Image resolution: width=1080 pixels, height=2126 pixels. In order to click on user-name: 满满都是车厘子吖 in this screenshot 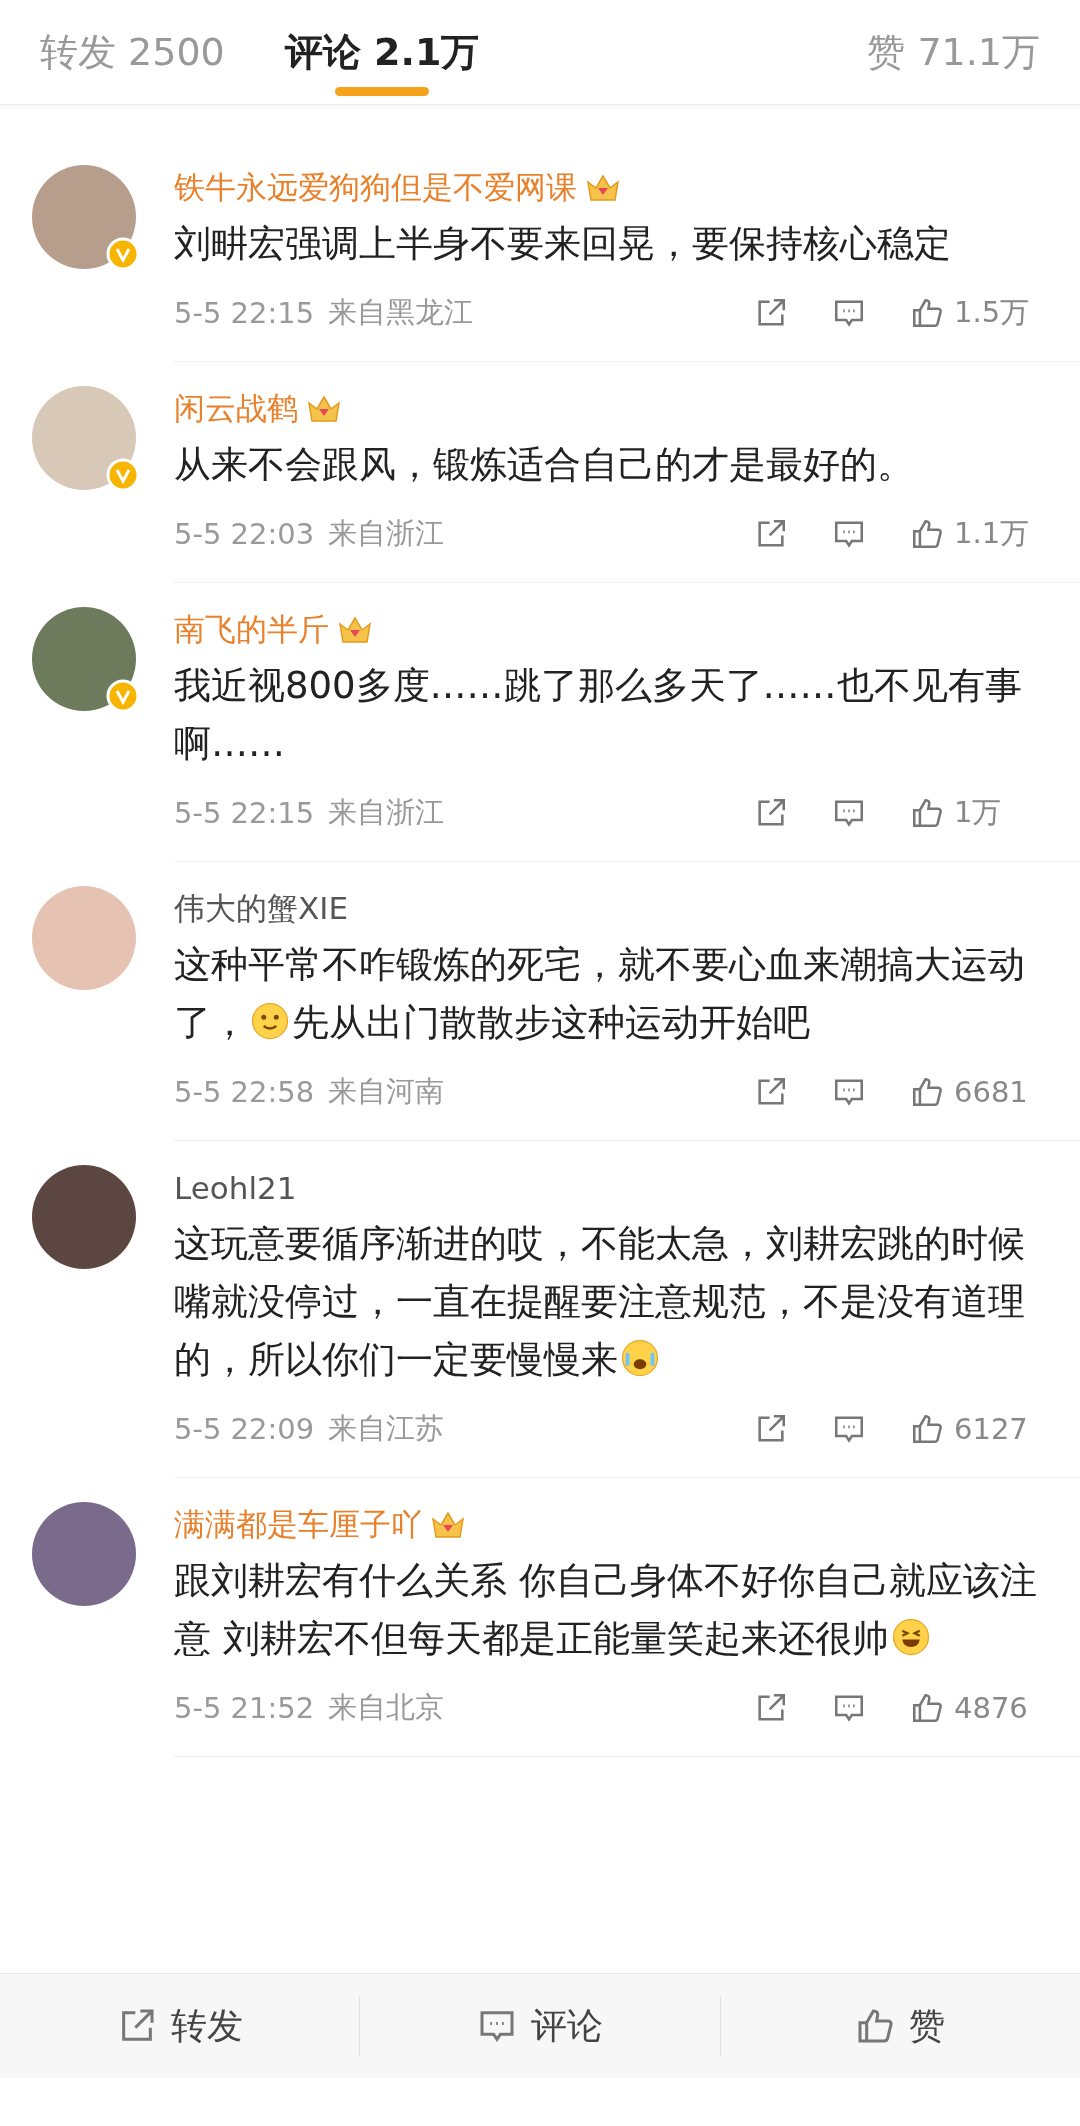, I will do `click(298, 1525)`.